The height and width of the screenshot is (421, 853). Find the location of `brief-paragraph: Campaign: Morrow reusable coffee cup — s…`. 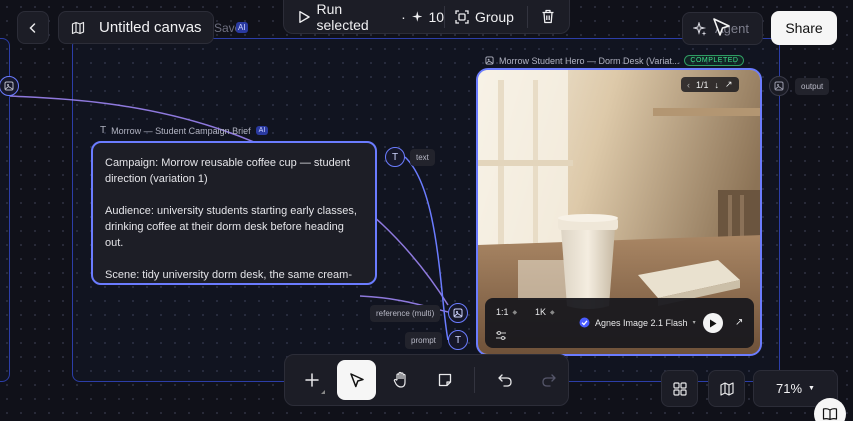

brief-paragraph: Campaign: Morrow reusable coffee cup — s… is located at coordinates (227, 171).